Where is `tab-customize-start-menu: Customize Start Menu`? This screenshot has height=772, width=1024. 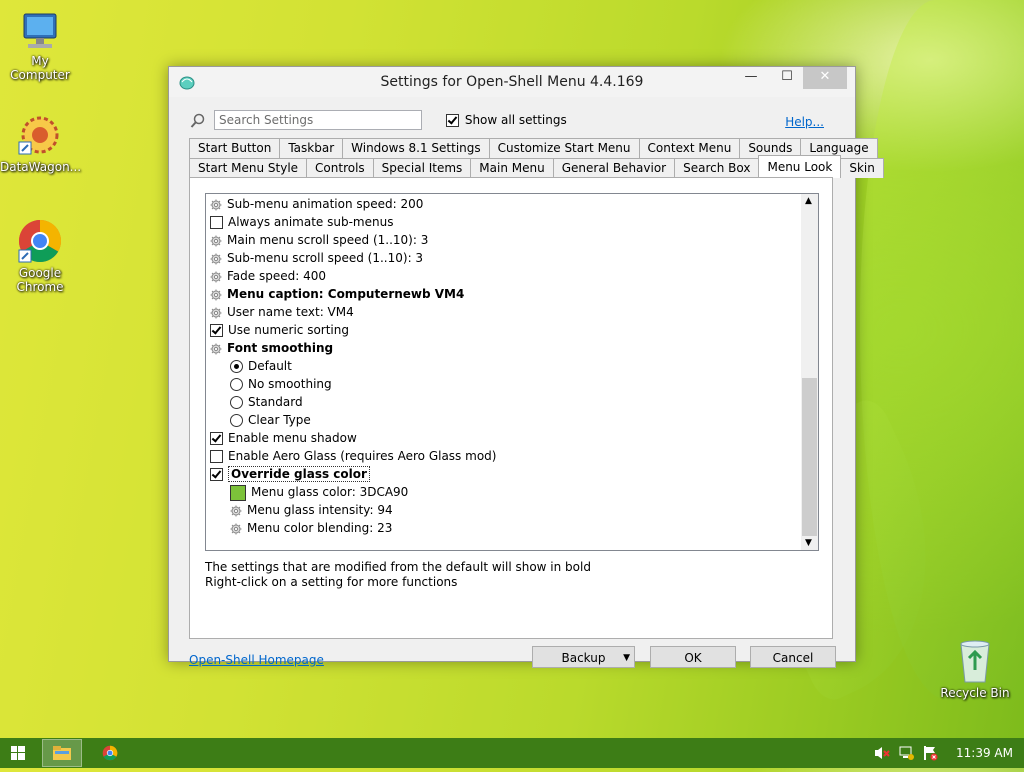 tab-customize-start-menu: Customize Start Menu is located at coordinates (564, 148).